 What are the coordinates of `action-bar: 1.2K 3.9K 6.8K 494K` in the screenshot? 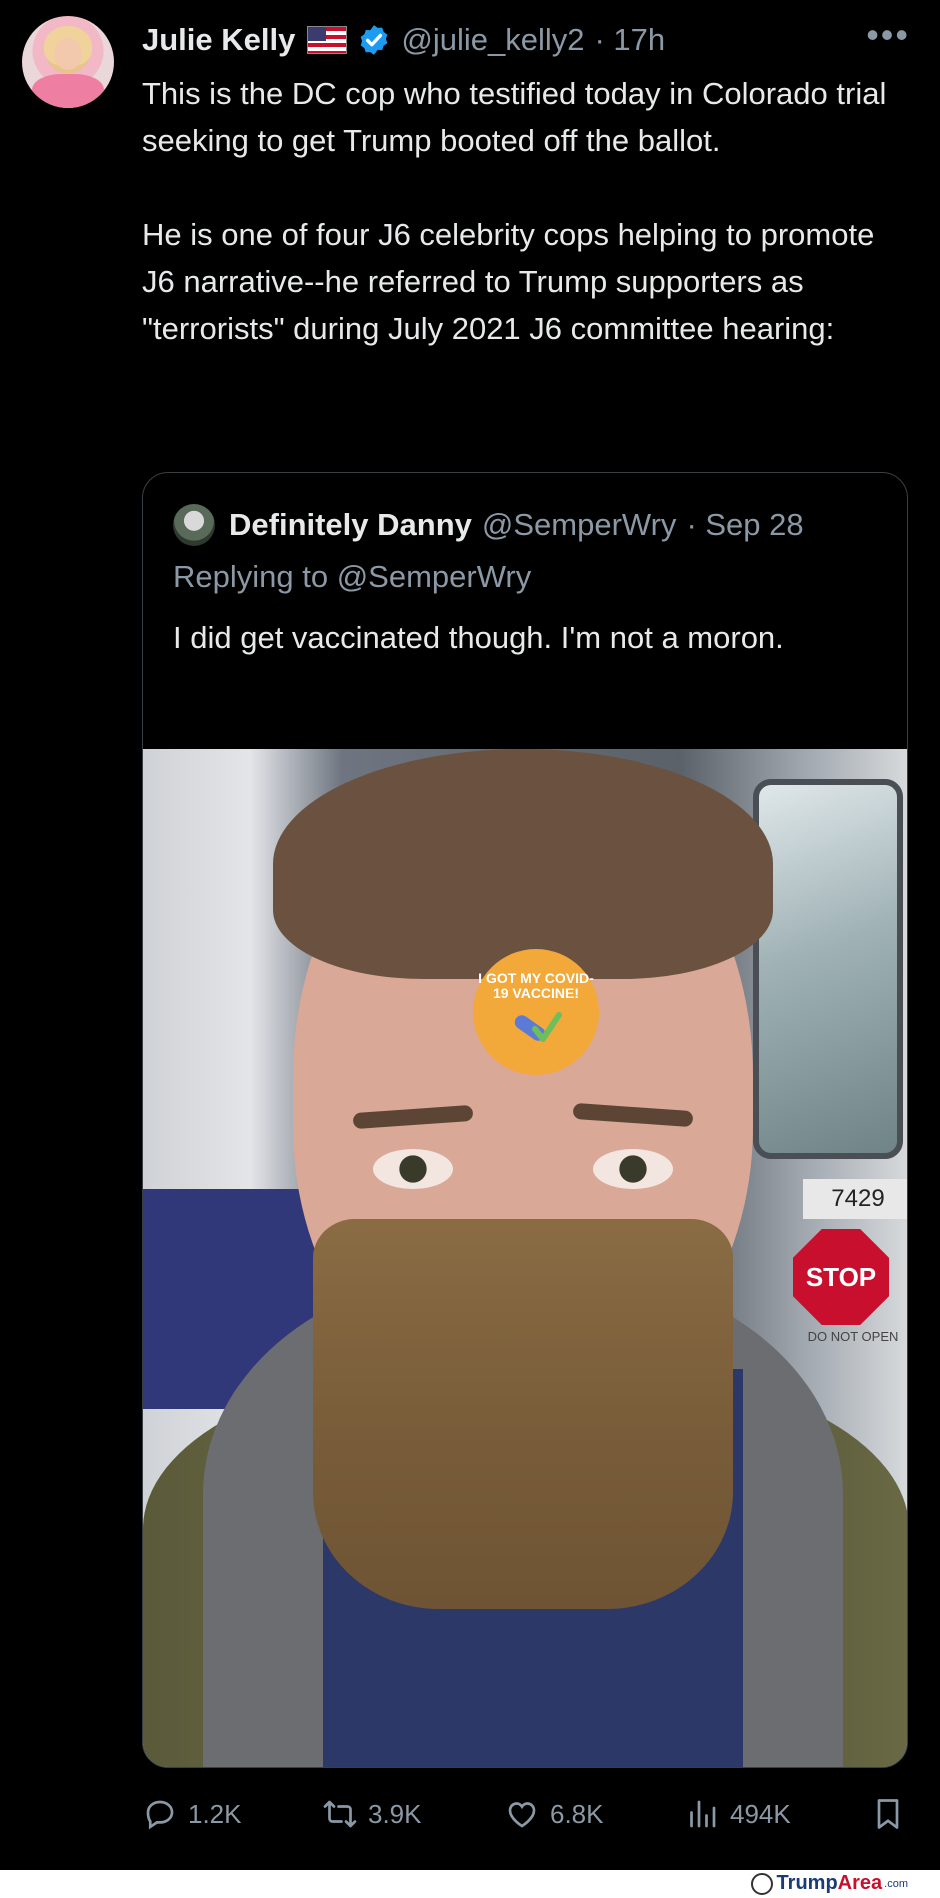 It's located at (527, 1814).